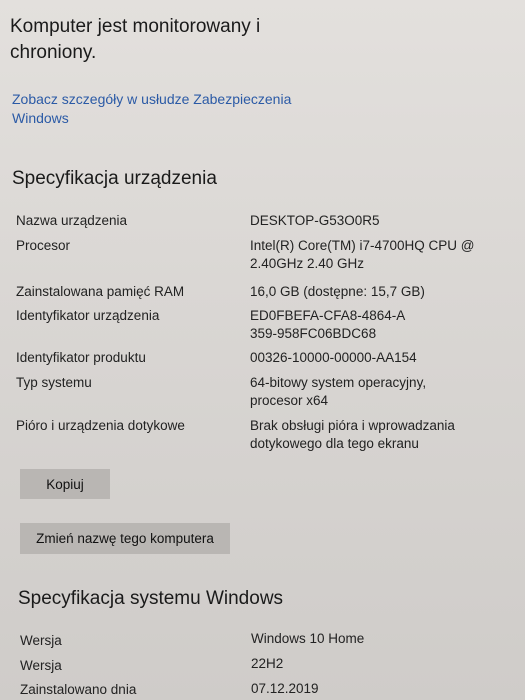 The height and width of the screenshot is (700, 525). I want to click on edition-label: Wersja, so click(41, 640).